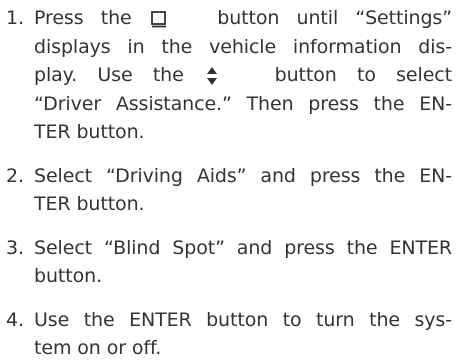  Describe the element at coordinates (243, 103) in the screenshot. I see `step-line: “Driver Assistance.” Then press the EN-` at that location.